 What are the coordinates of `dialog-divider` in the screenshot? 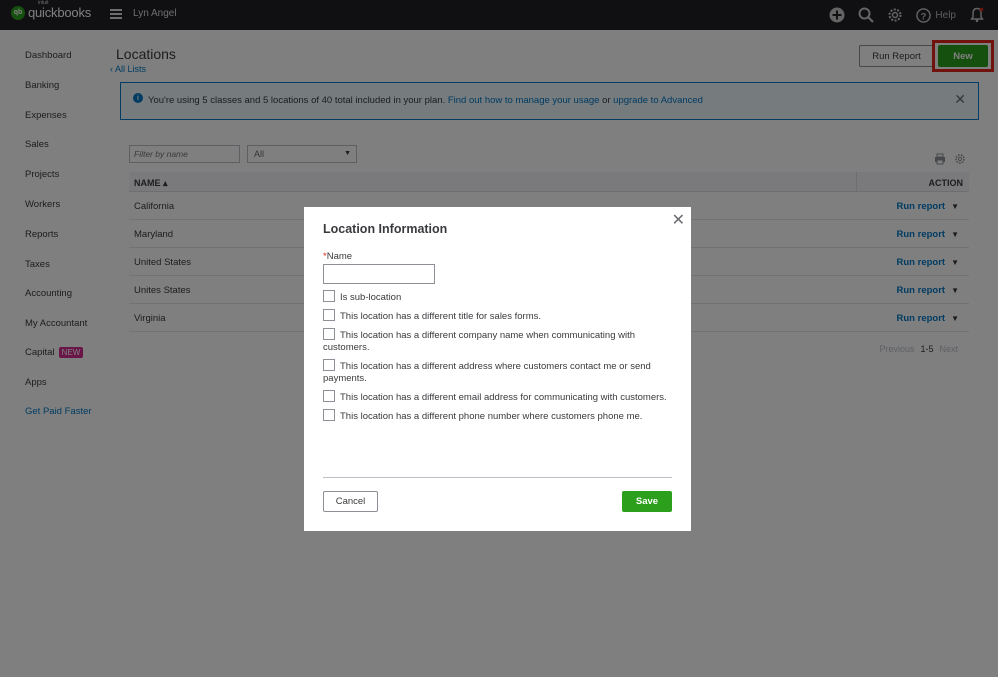 It's located at (497, 477).